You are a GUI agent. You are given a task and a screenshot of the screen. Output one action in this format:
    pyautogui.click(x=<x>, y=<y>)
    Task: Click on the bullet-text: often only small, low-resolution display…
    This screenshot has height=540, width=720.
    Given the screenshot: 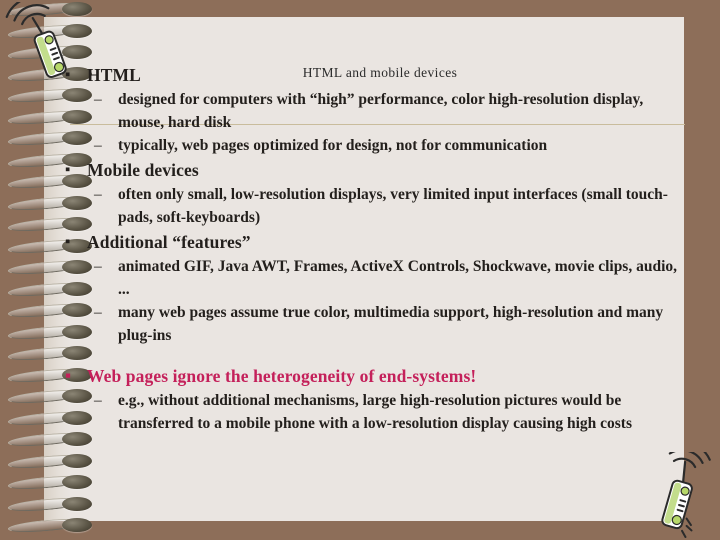 What is the action you would take?
    pyautogui.click(x=393, y=206)
    